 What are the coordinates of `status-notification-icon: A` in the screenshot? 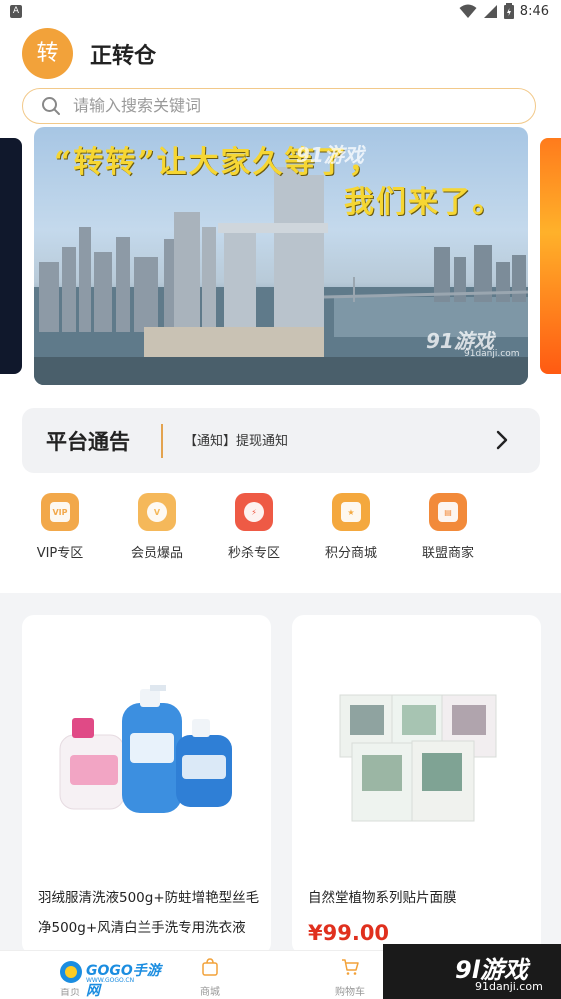 It's located at (16, 11).